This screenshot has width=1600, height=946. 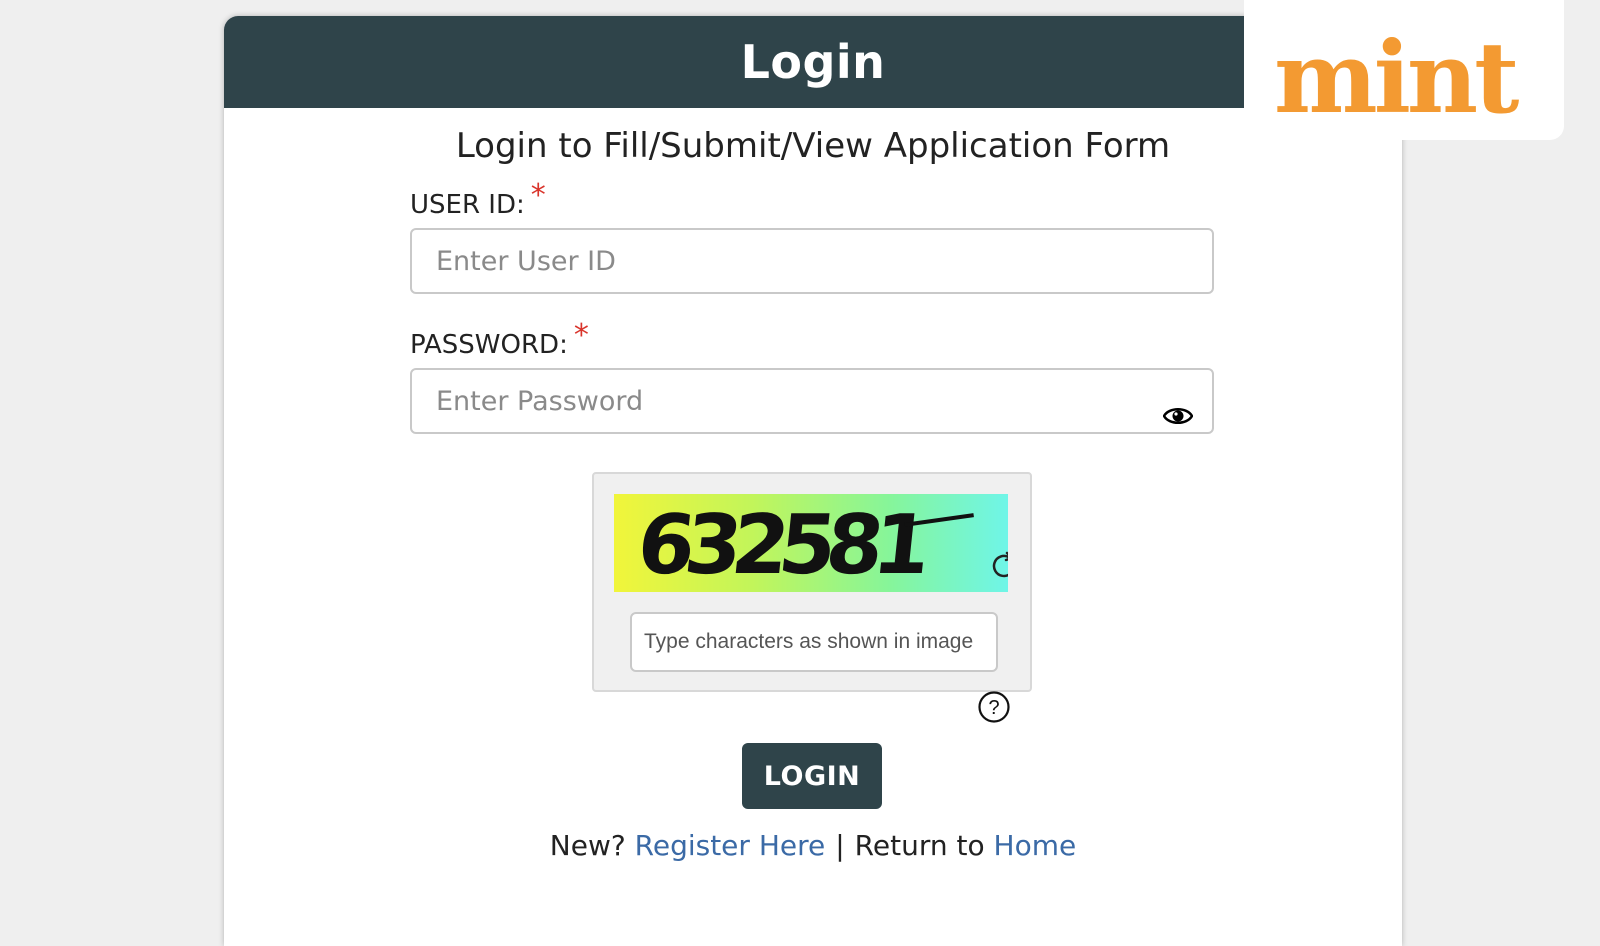 I want to click on question-circle-icon: ?, so click(x=994, y=707).